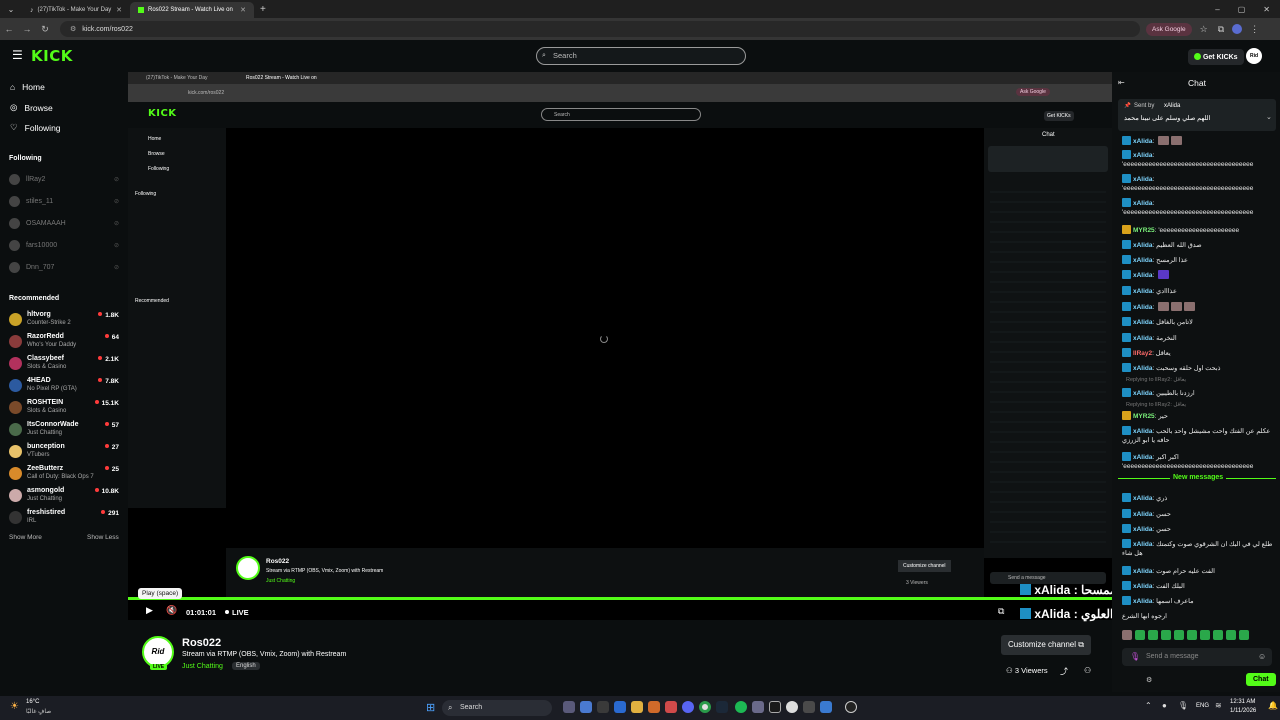 This screenshot has height=720, width=1280. Describe the element at coordinates (76, 10) in the screenshot. I see `tab-tiktok: ♪ (27)TikTok - Make Your Day ✕` at that location.